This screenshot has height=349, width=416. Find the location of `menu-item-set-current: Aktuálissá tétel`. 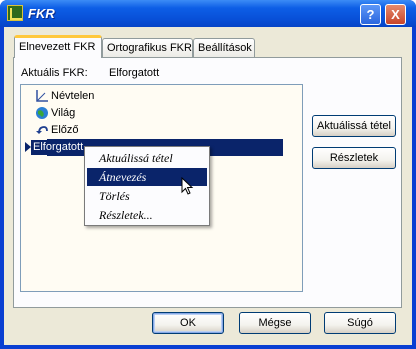

menu-item-set-current: Aktuálissá tétel is located at coordinates (147, 158).